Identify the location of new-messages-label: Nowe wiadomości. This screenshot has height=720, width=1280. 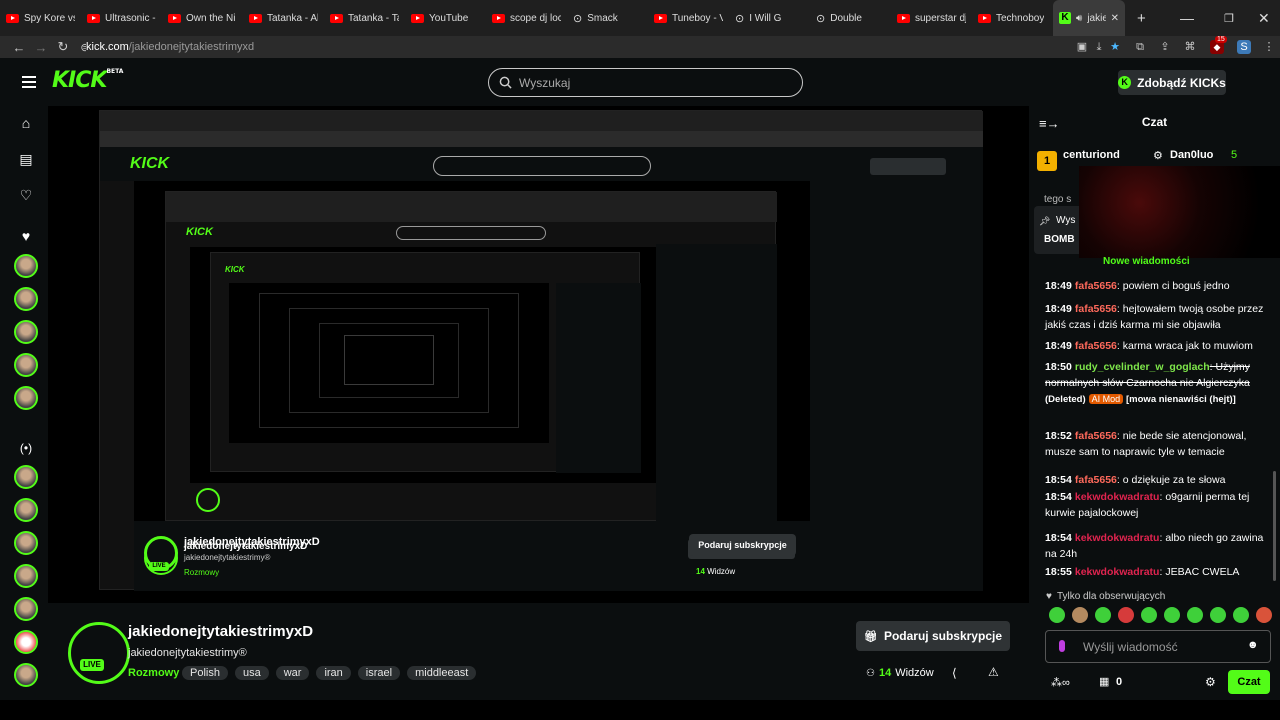
(1146, 261).